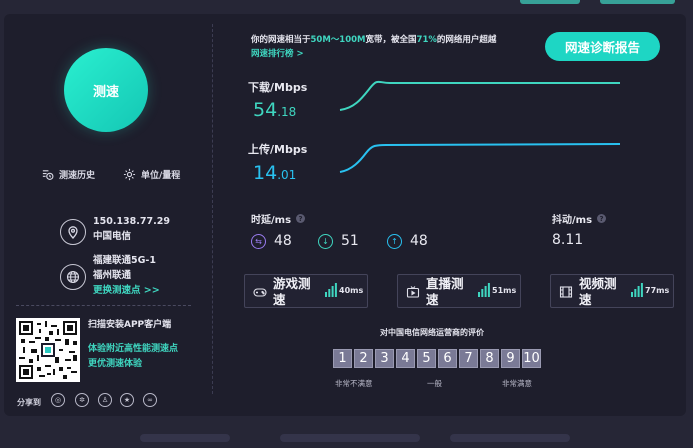 Image resolution: width=693 pixels, height=448 pixels. What do you see at coordinates (287, 112) in the screenshot?
I see `download-dec: .18` at bounding box center [287, 112].